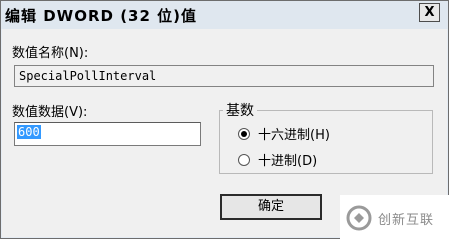  What do you see at coordinates (244, 159) in the screenshot?
I see `radio-unselected-icon` at bounding box center [244, 159].